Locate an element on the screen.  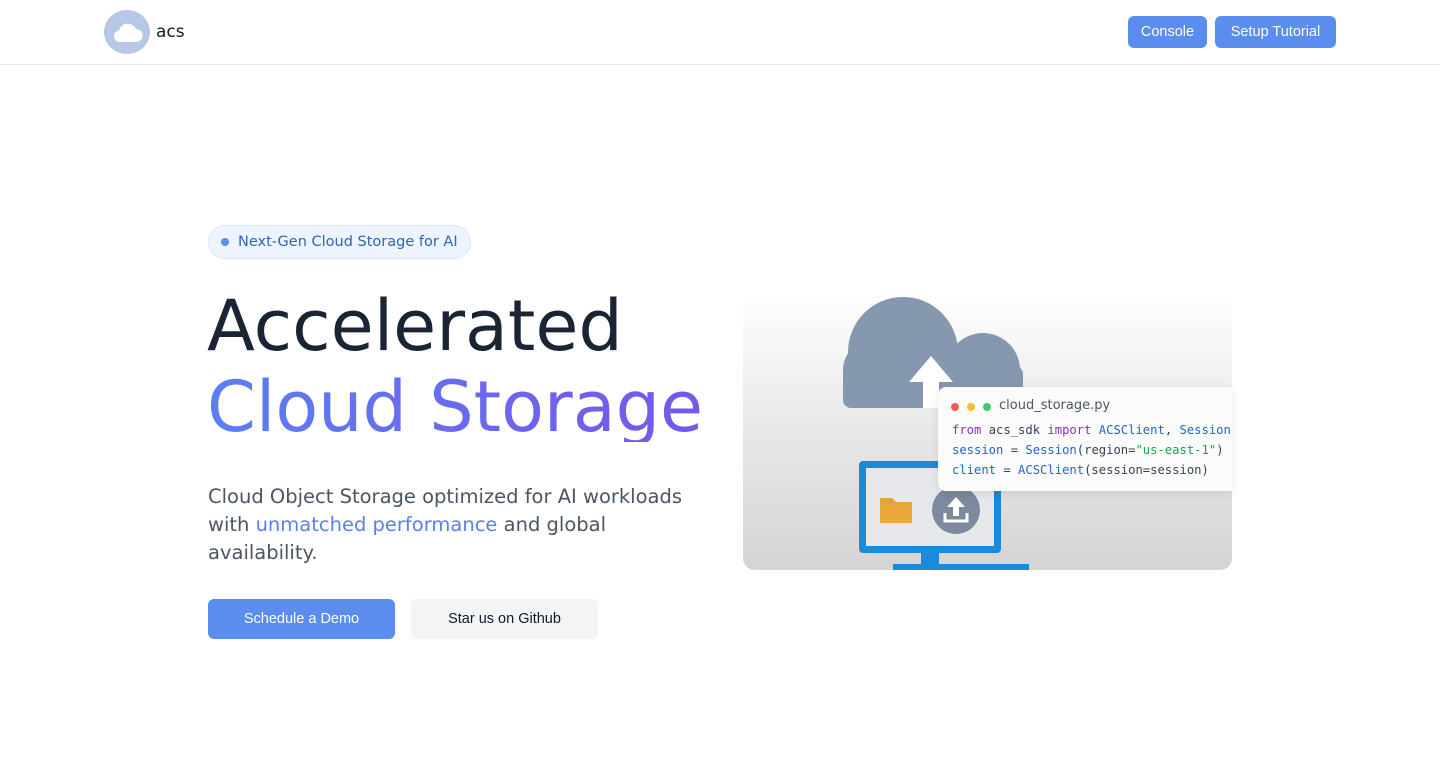
code-line-1: from acs_sdk import ACSClient, Session is located at coordinates (1091, 430).